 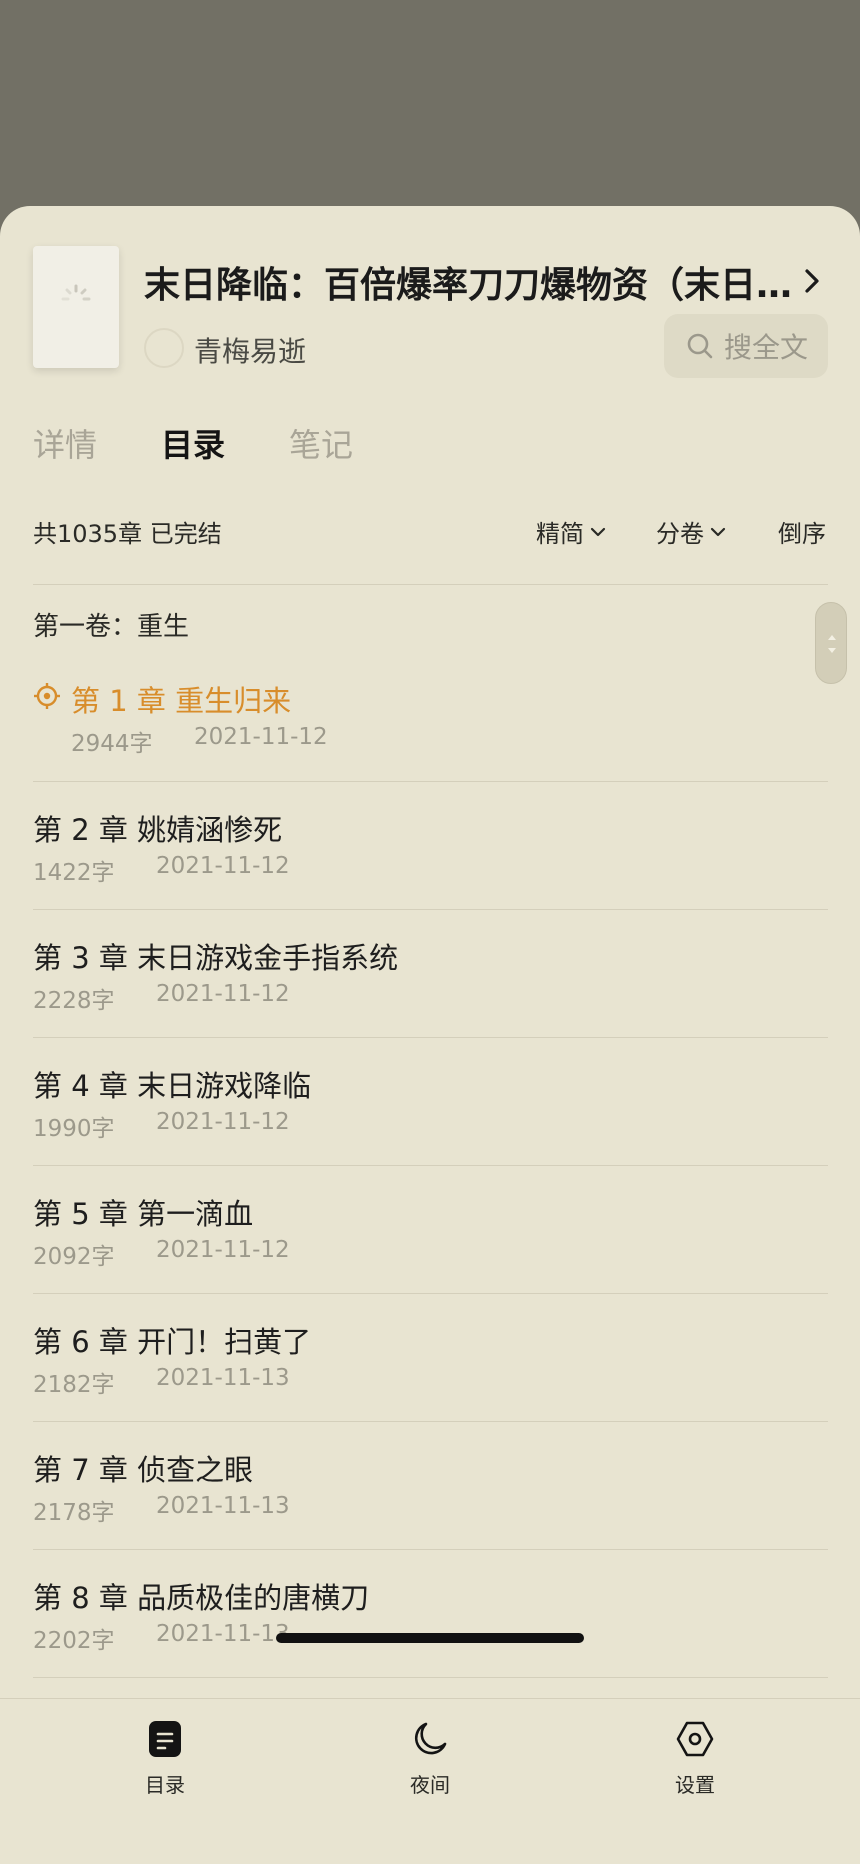 What do you see at coordinates (430, 1785) in the screenshot?
I see `nav-night-mode-label: 夜间` at bounding box center [430, 1785].